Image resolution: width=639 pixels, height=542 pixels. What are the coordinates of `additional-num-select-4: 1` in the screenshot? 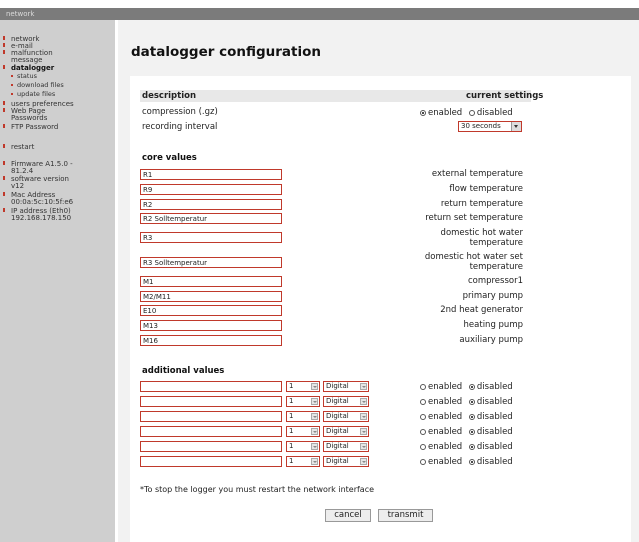 It's located at (303, 431).